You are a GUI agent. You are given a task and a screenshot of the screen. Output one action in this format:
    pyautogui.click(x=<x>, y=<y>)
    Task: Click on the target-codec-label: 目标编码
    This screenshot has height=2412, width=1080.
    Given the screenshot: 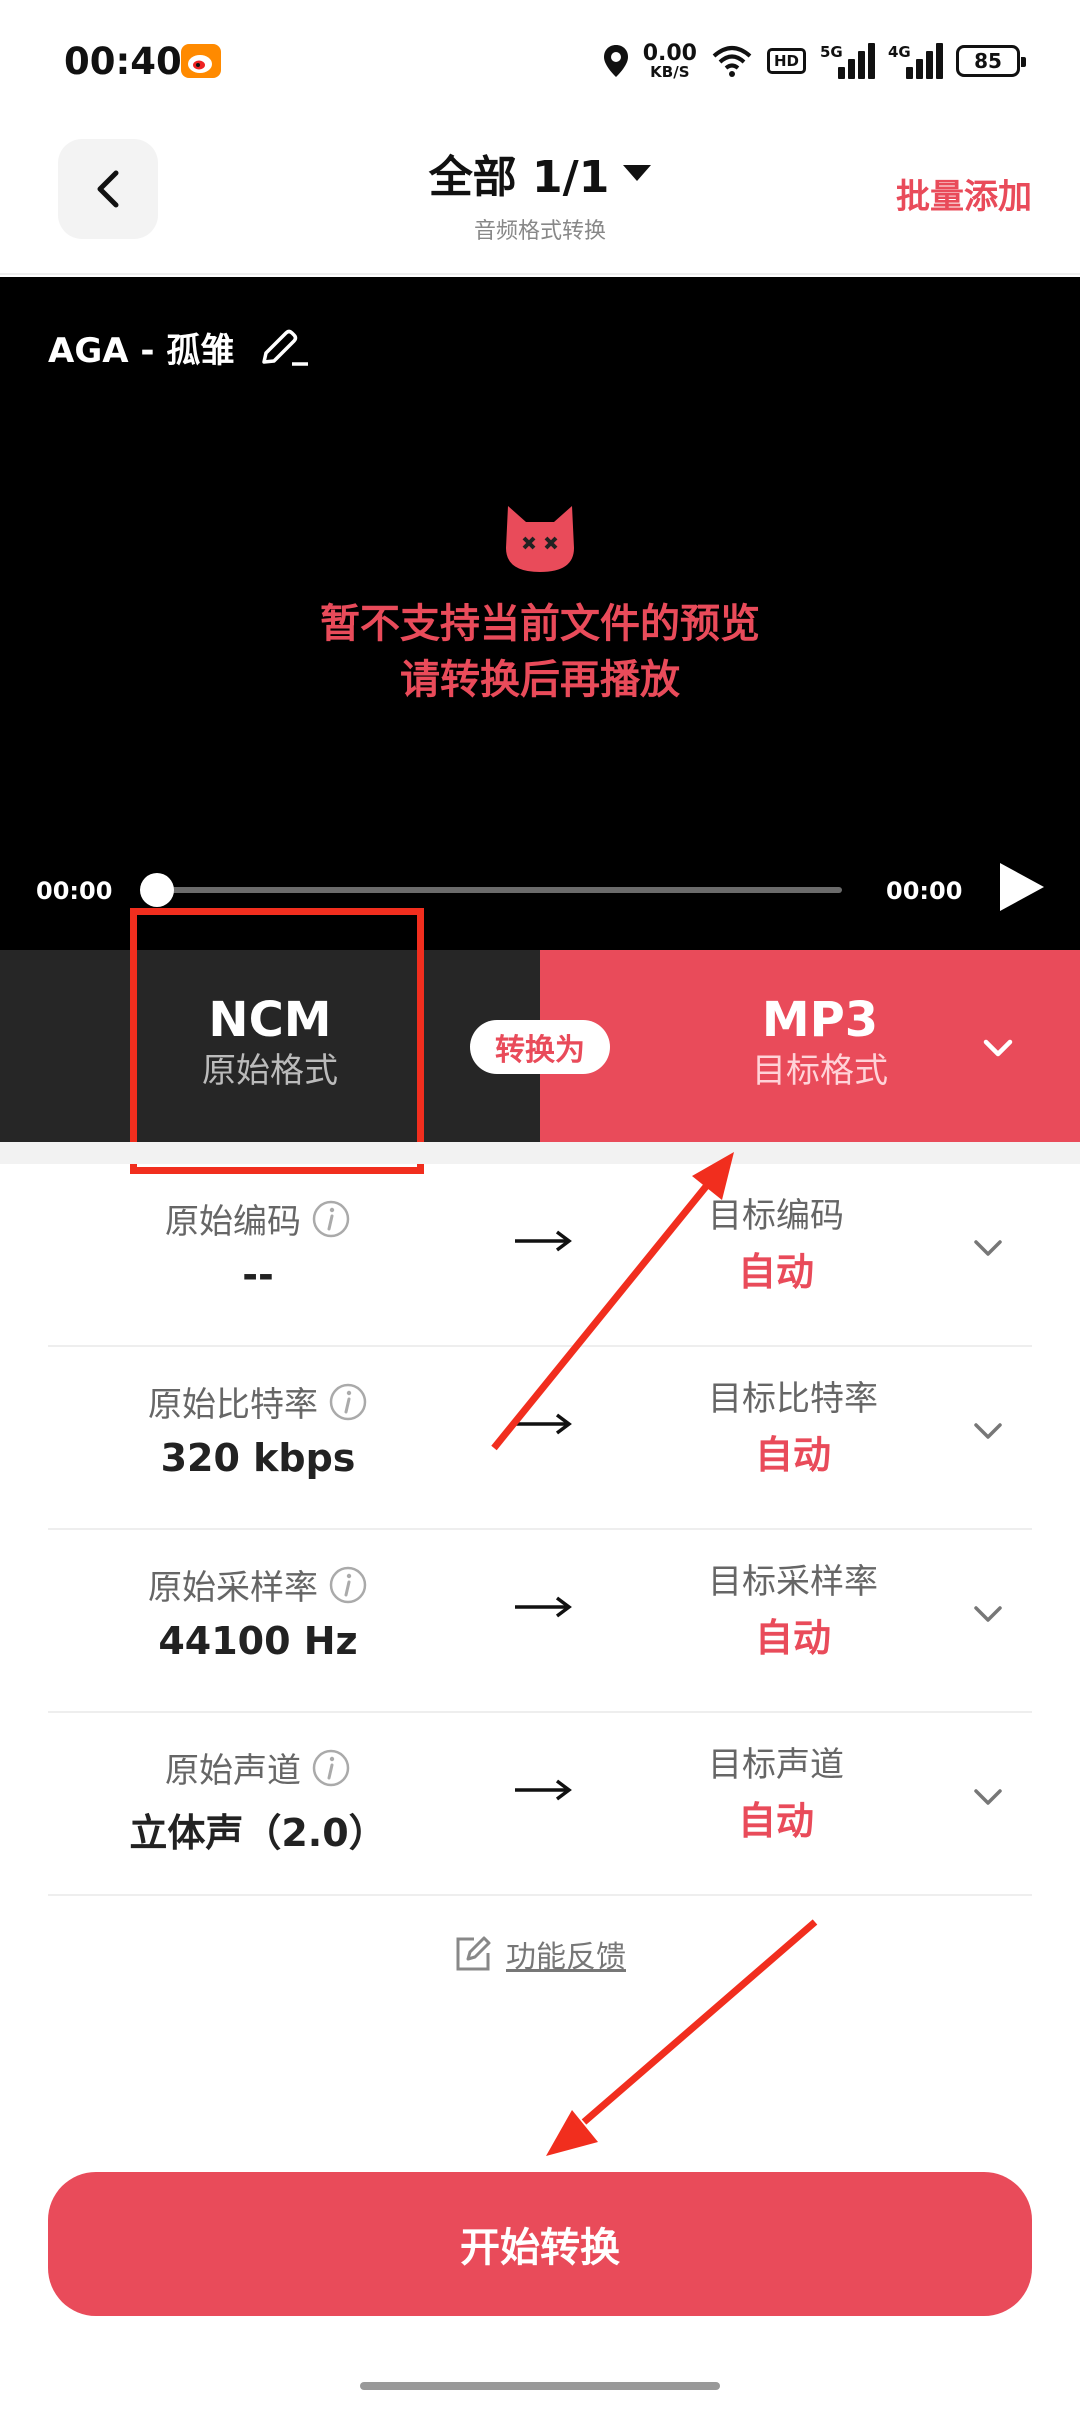 What is the action you would take?
    pyautogui.click(x=776, y=1216)
    